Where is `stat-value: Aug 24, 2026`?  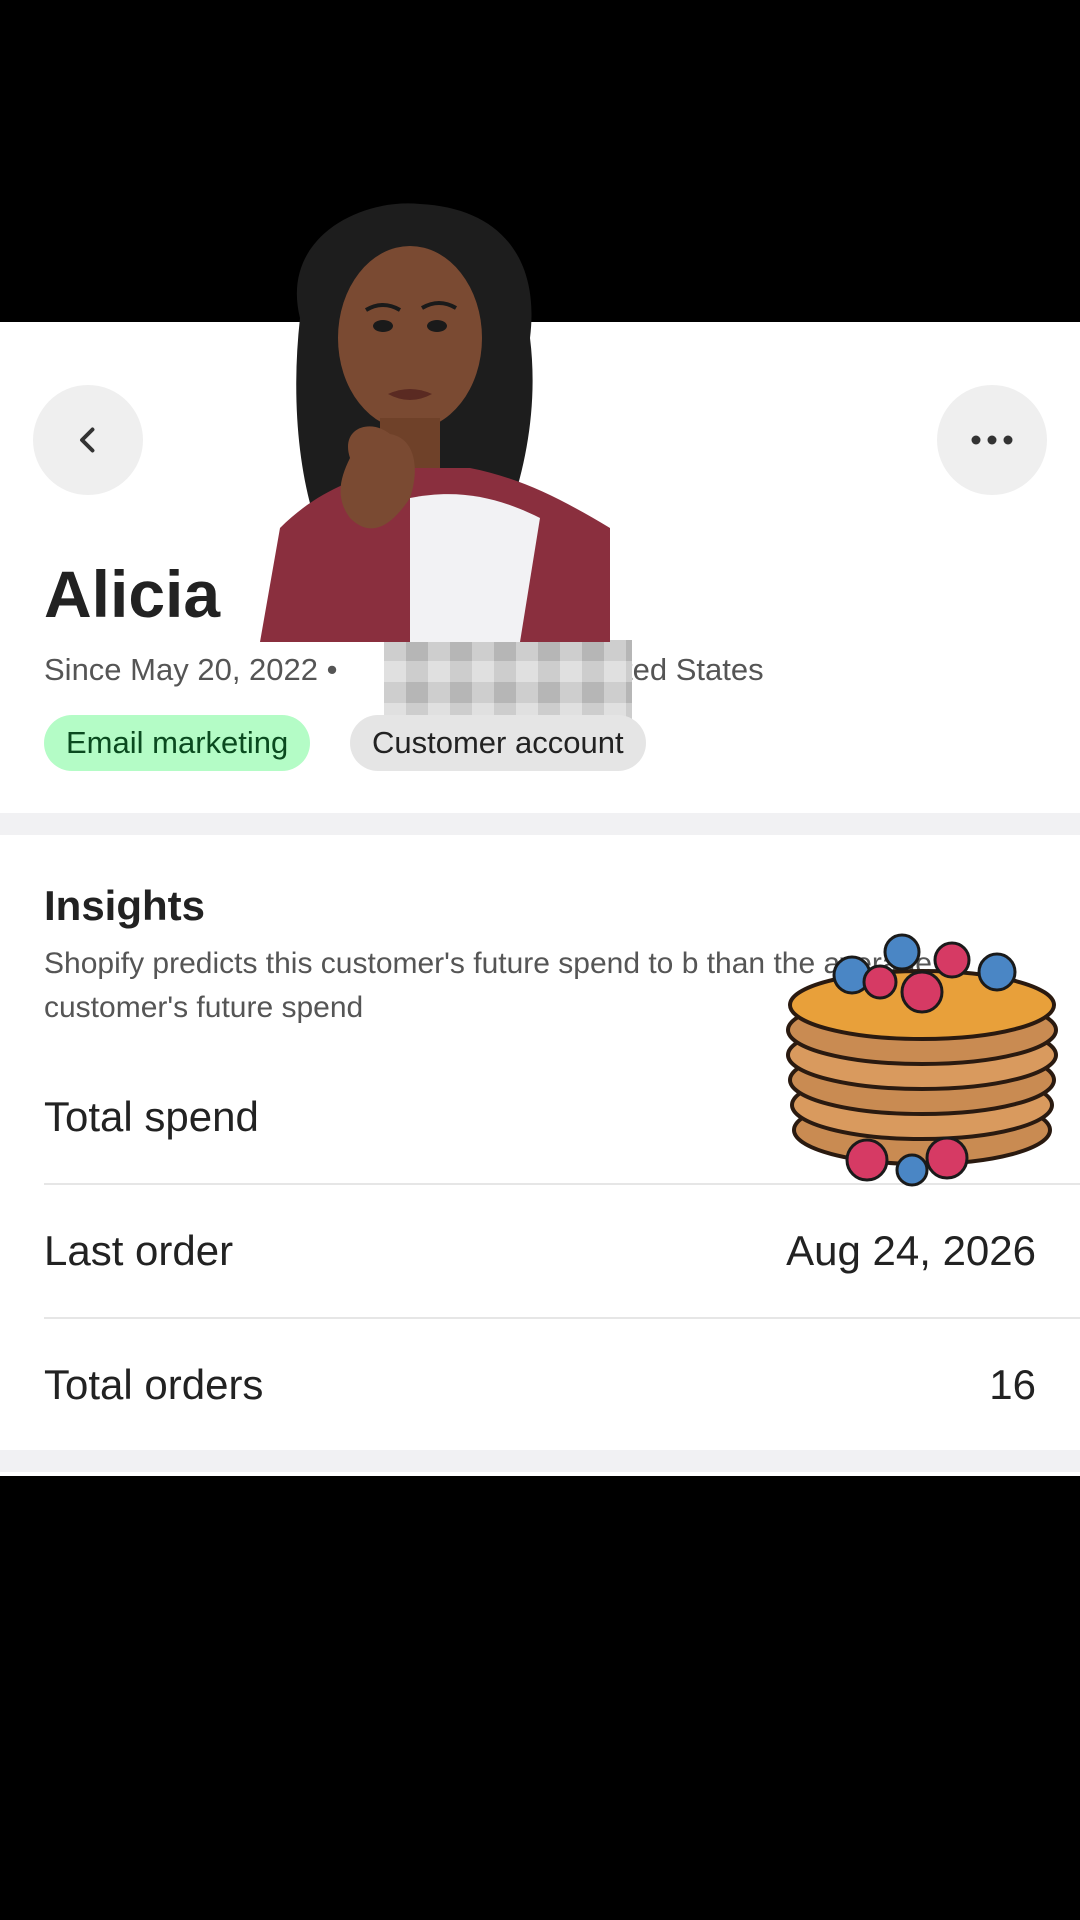 stat-value: Aug 24, 2026 is located at coordinates (911, 1250).